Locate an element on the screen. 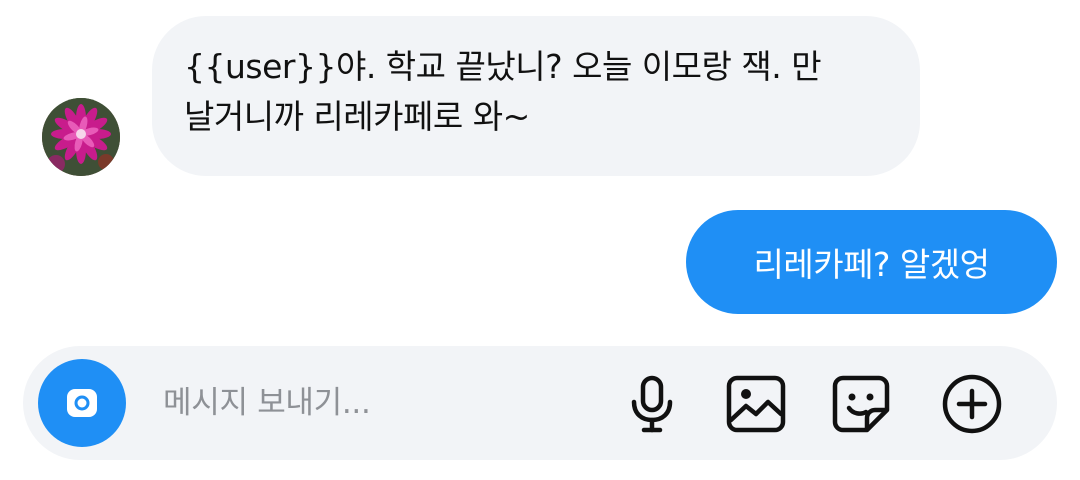 This screenshot has width=1080, height=480. flower-photo-icon is located at coordinates (81, 137).